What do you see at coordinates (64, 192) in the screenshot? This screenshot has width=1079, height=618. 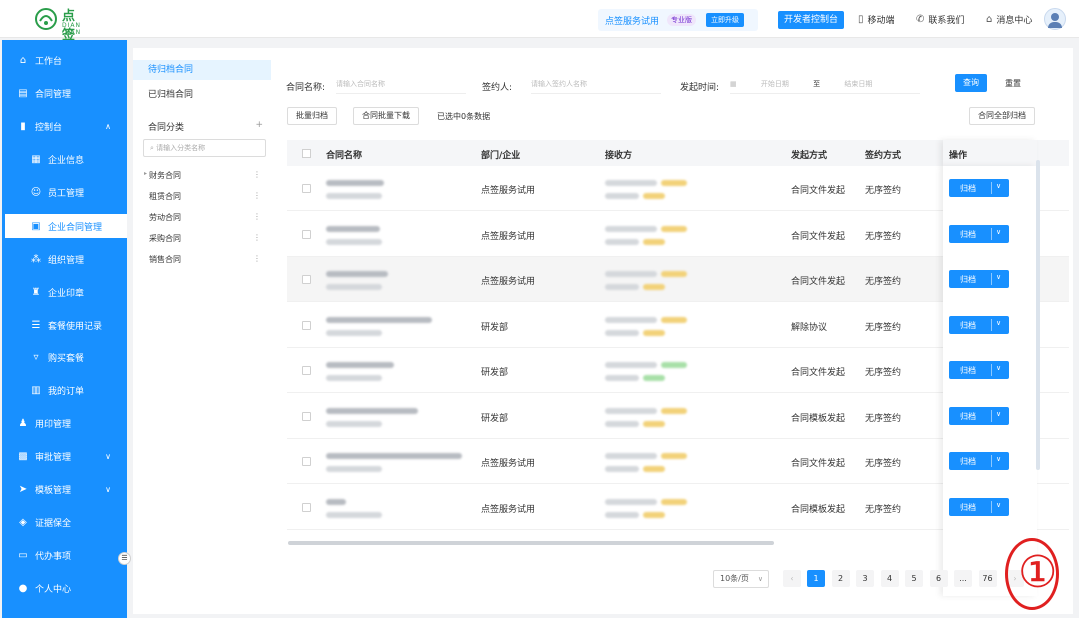 I see `sidebar-item-staff: ☺ 员工管理` at bounding box center [64, 192].